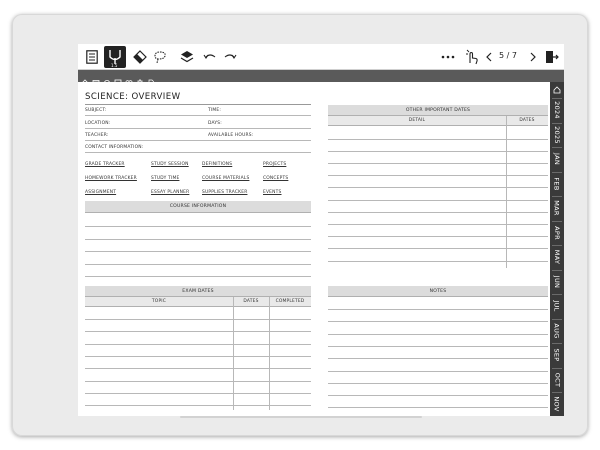  I want to click on tab-nov: NOV, so click(557, 404).